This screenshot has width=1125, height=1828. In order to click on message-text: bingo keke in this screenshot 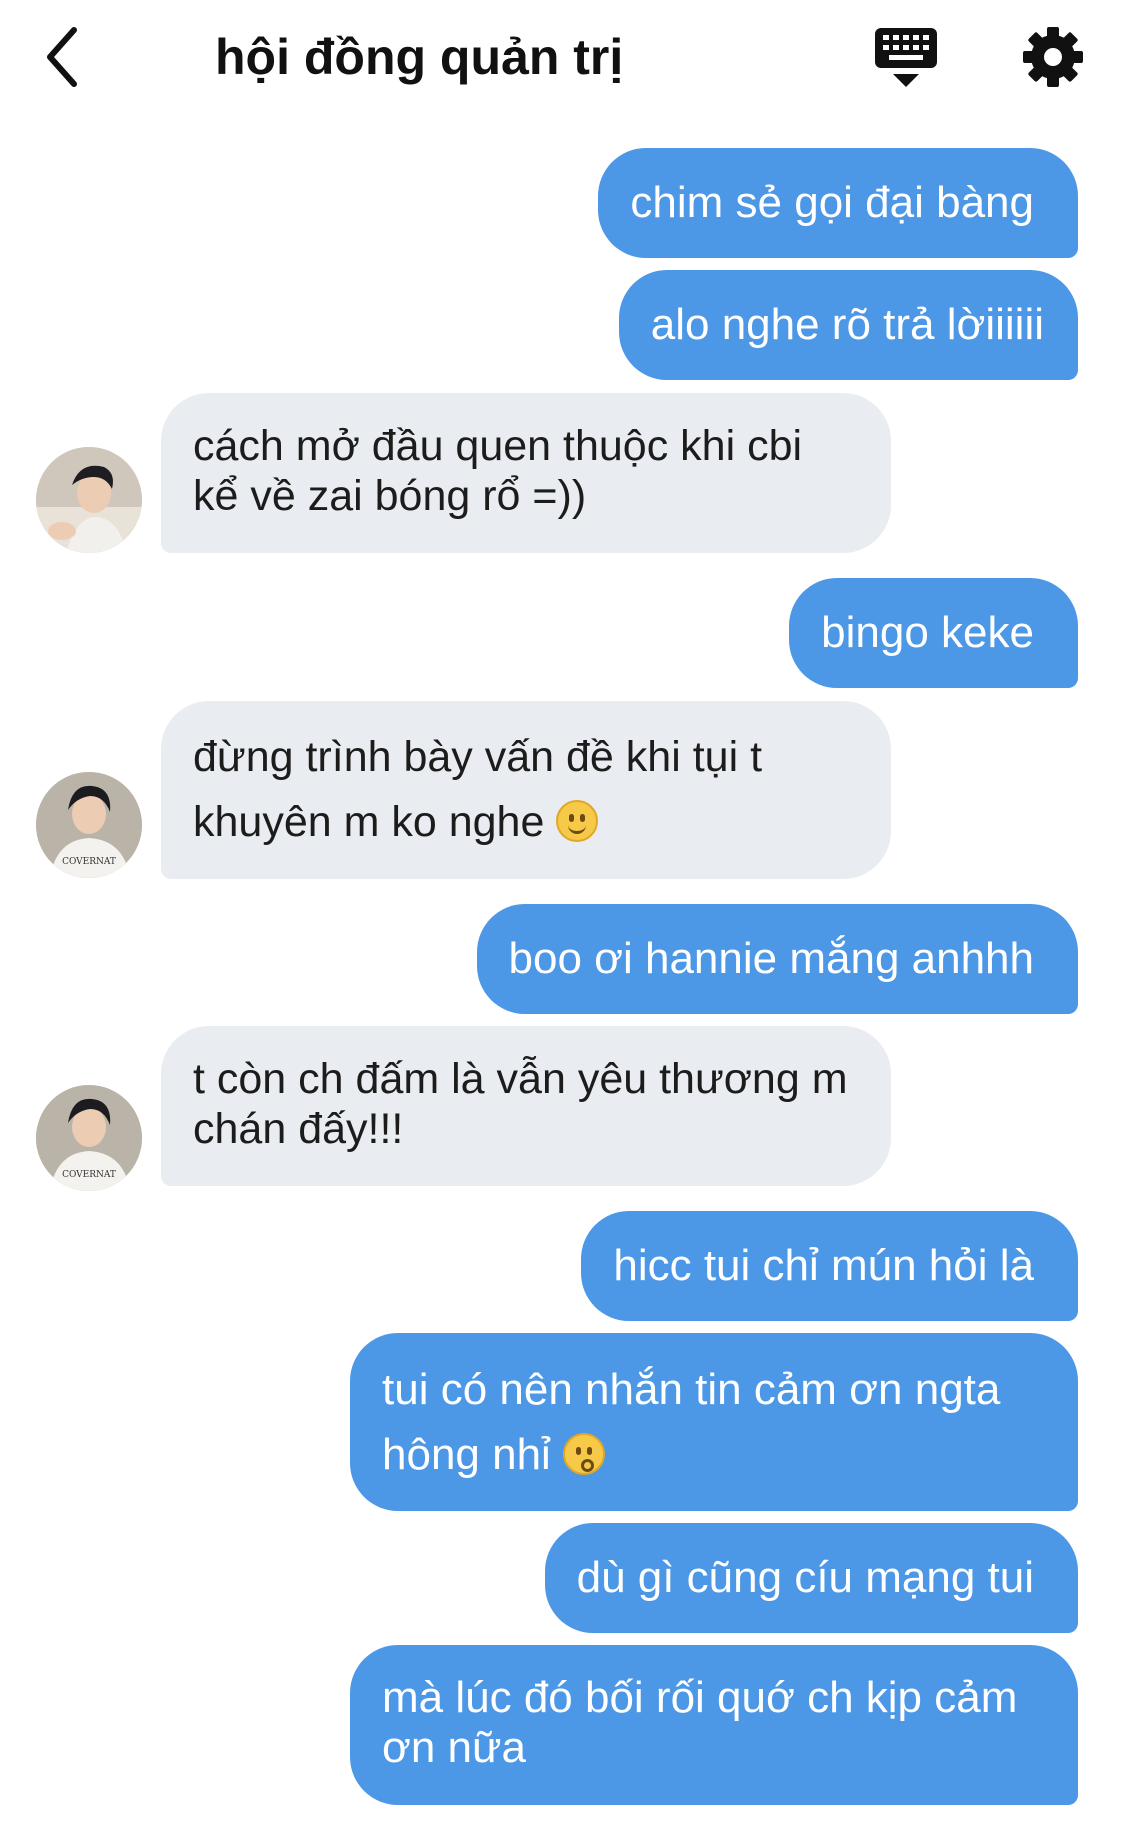, I will do `click(927, 632)`.